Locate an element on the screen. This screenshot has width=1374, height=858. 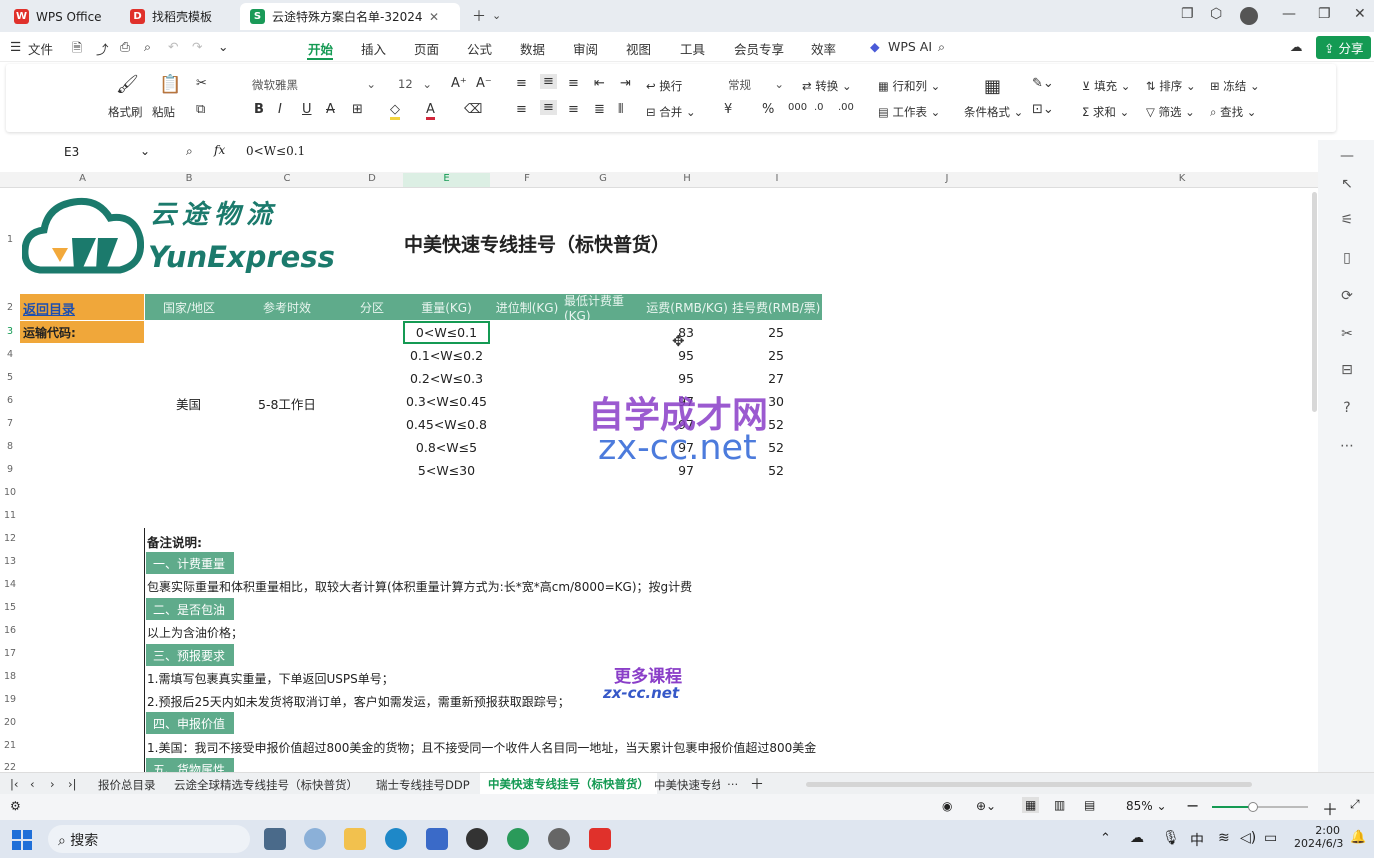
row-header: 8 is located at coordinates (10, 446).